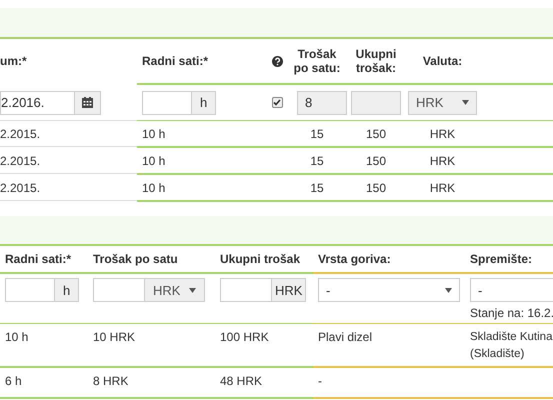 The image size is (553, 400). I want to click on help-icon, so click(277, 61).